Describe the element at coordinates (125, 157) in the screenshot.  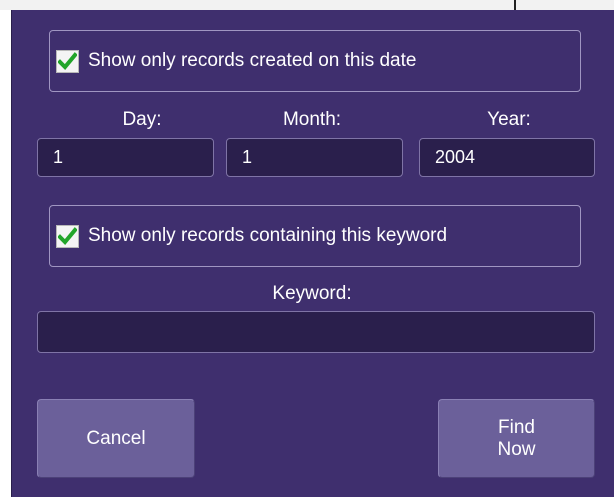
I see `day-input: 1` at that location.